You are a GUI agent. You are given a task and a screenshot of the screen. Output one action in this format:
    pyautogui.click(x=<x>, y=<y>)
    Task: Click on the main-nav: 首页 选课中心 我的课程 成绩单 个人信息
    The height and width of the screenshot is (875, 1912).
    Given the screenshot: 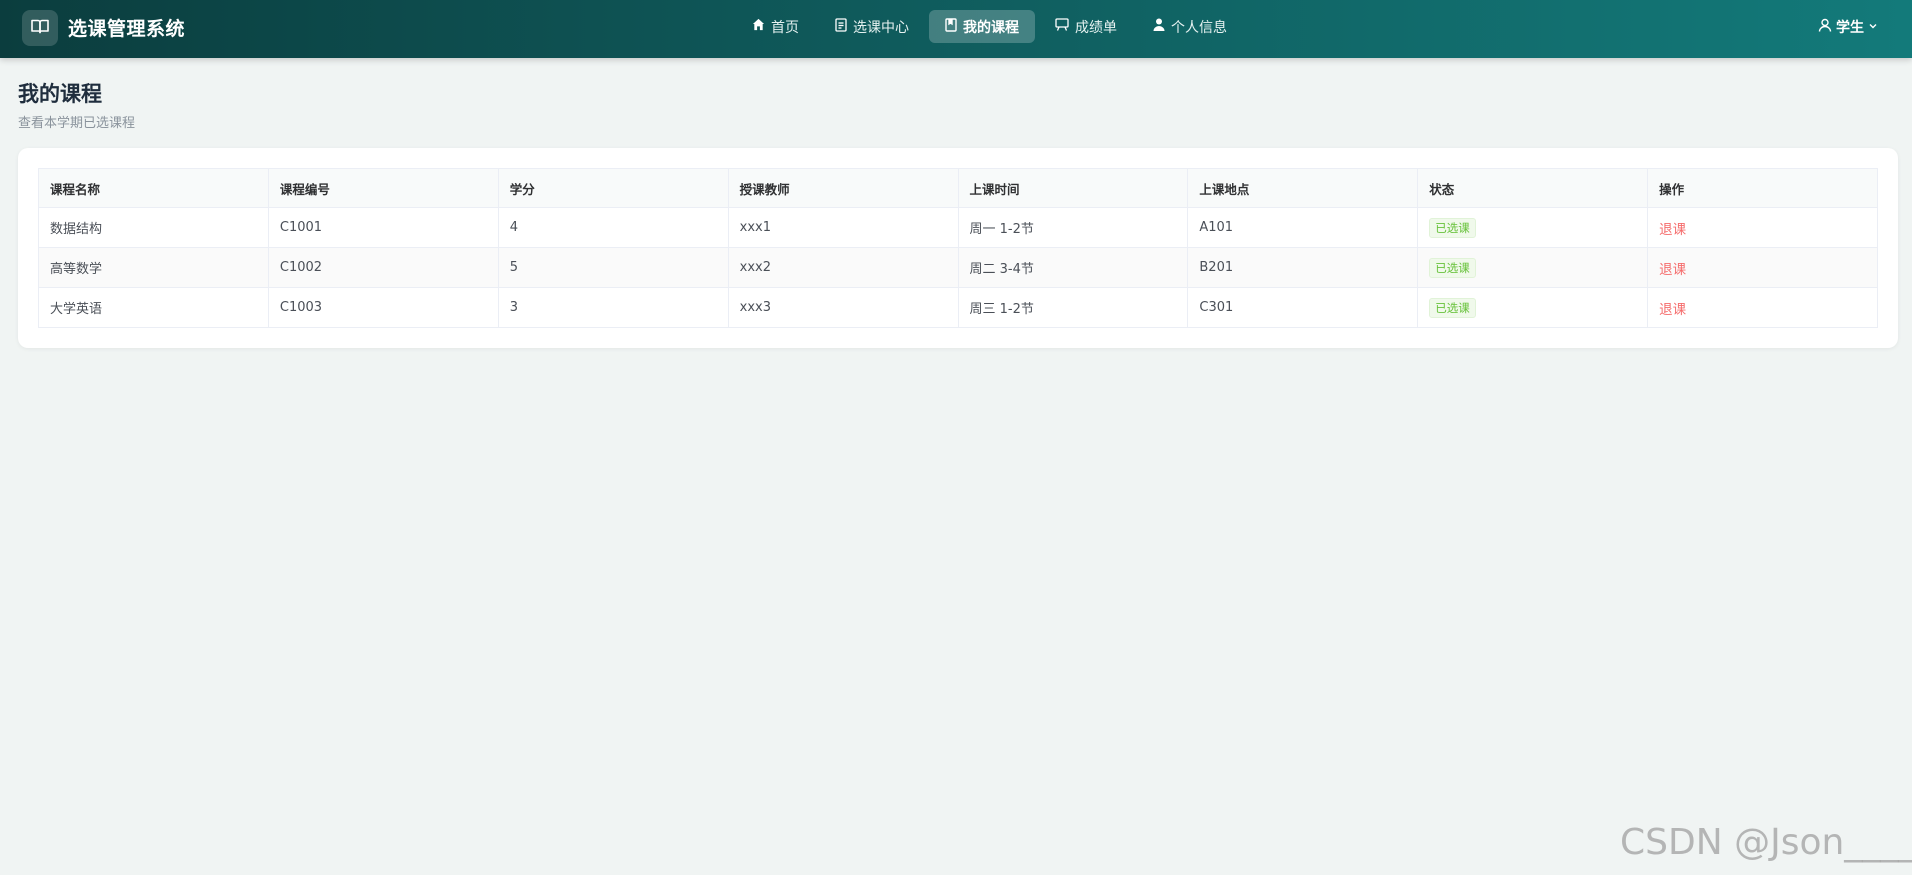 What is the action you would take?
    pyautogui.click(x=991, y=26)
    